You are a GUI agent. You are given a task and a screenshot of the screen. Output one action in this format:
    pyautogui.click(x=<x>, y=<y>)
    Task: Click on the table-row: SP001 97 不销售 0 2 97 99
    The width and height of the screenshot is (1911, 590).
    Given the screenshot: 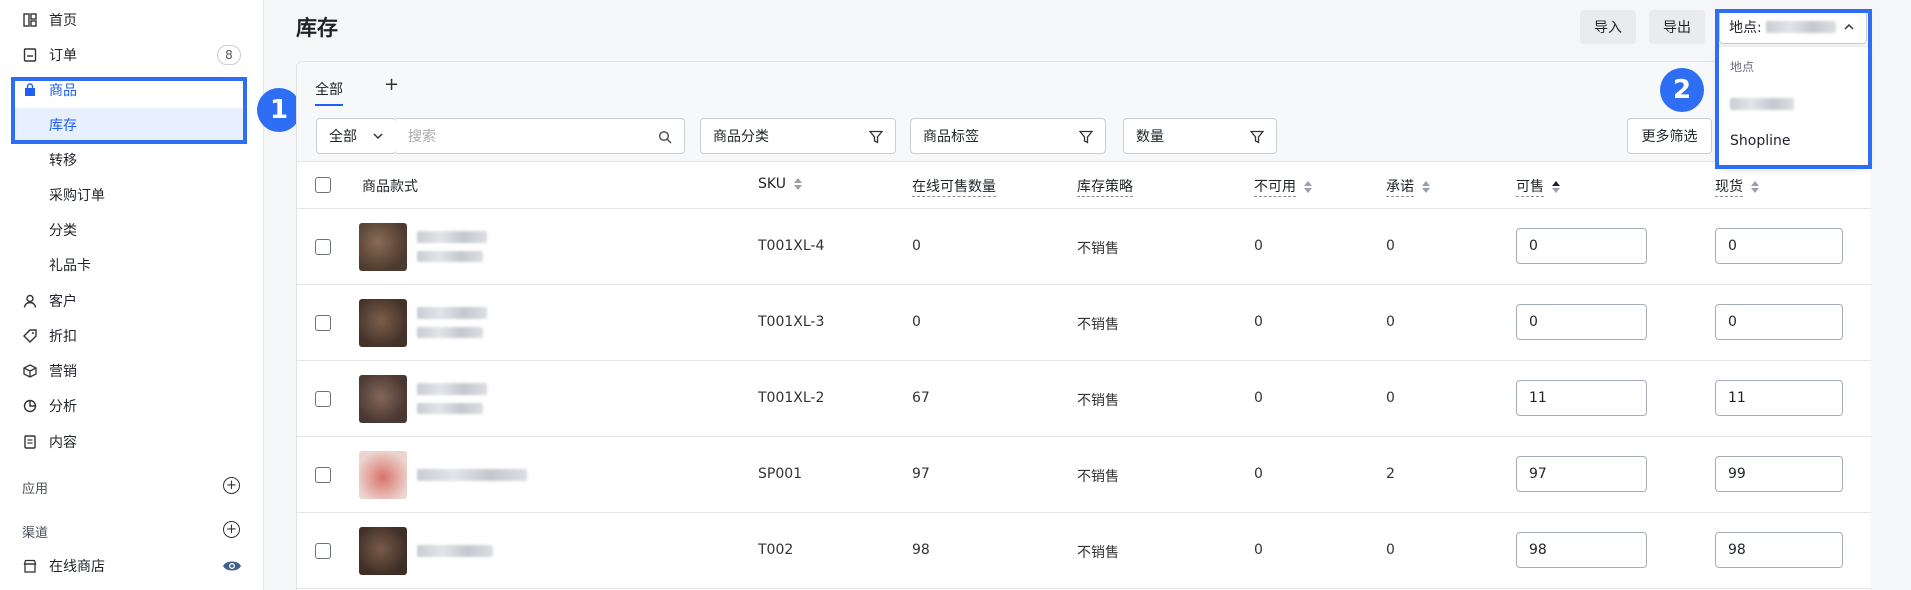 What is the action you would take?
    pyautogui.click(x=1084, y=475)
    